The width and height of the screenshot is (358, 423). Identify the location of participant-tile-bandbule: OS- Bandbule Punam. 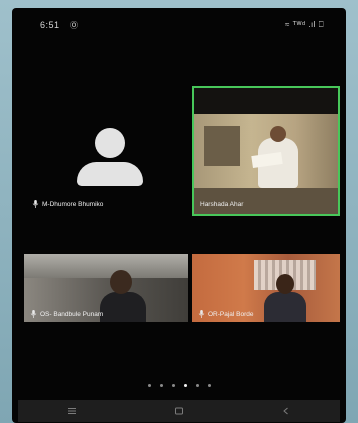
(106, 288).